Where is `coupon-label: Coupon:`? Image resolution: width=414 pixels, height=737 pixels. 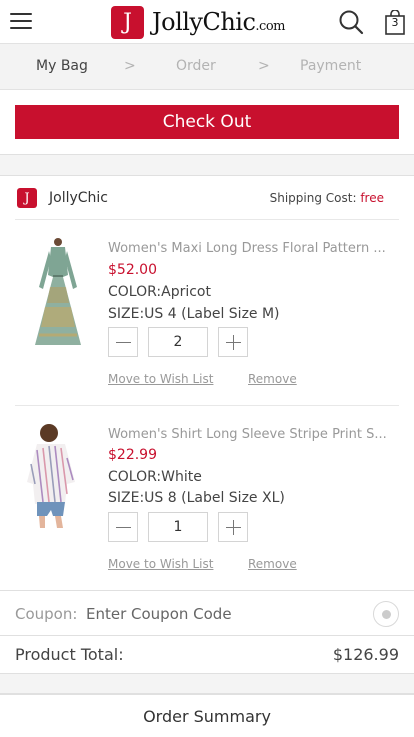
coupon-label: Coupon: is located at coordinates (46, 614).